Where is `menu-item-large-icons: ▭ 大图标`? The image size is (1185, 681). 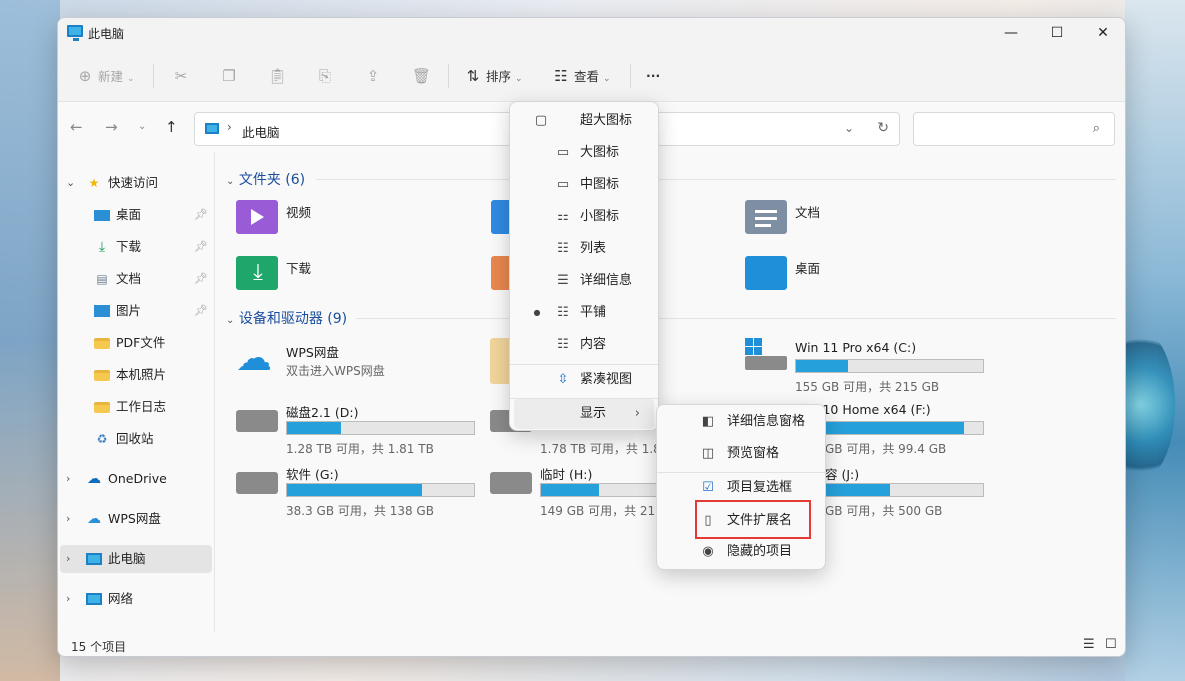
menu-item-large-icons: ▭ 大图标 is located at coordinates (584, 153).